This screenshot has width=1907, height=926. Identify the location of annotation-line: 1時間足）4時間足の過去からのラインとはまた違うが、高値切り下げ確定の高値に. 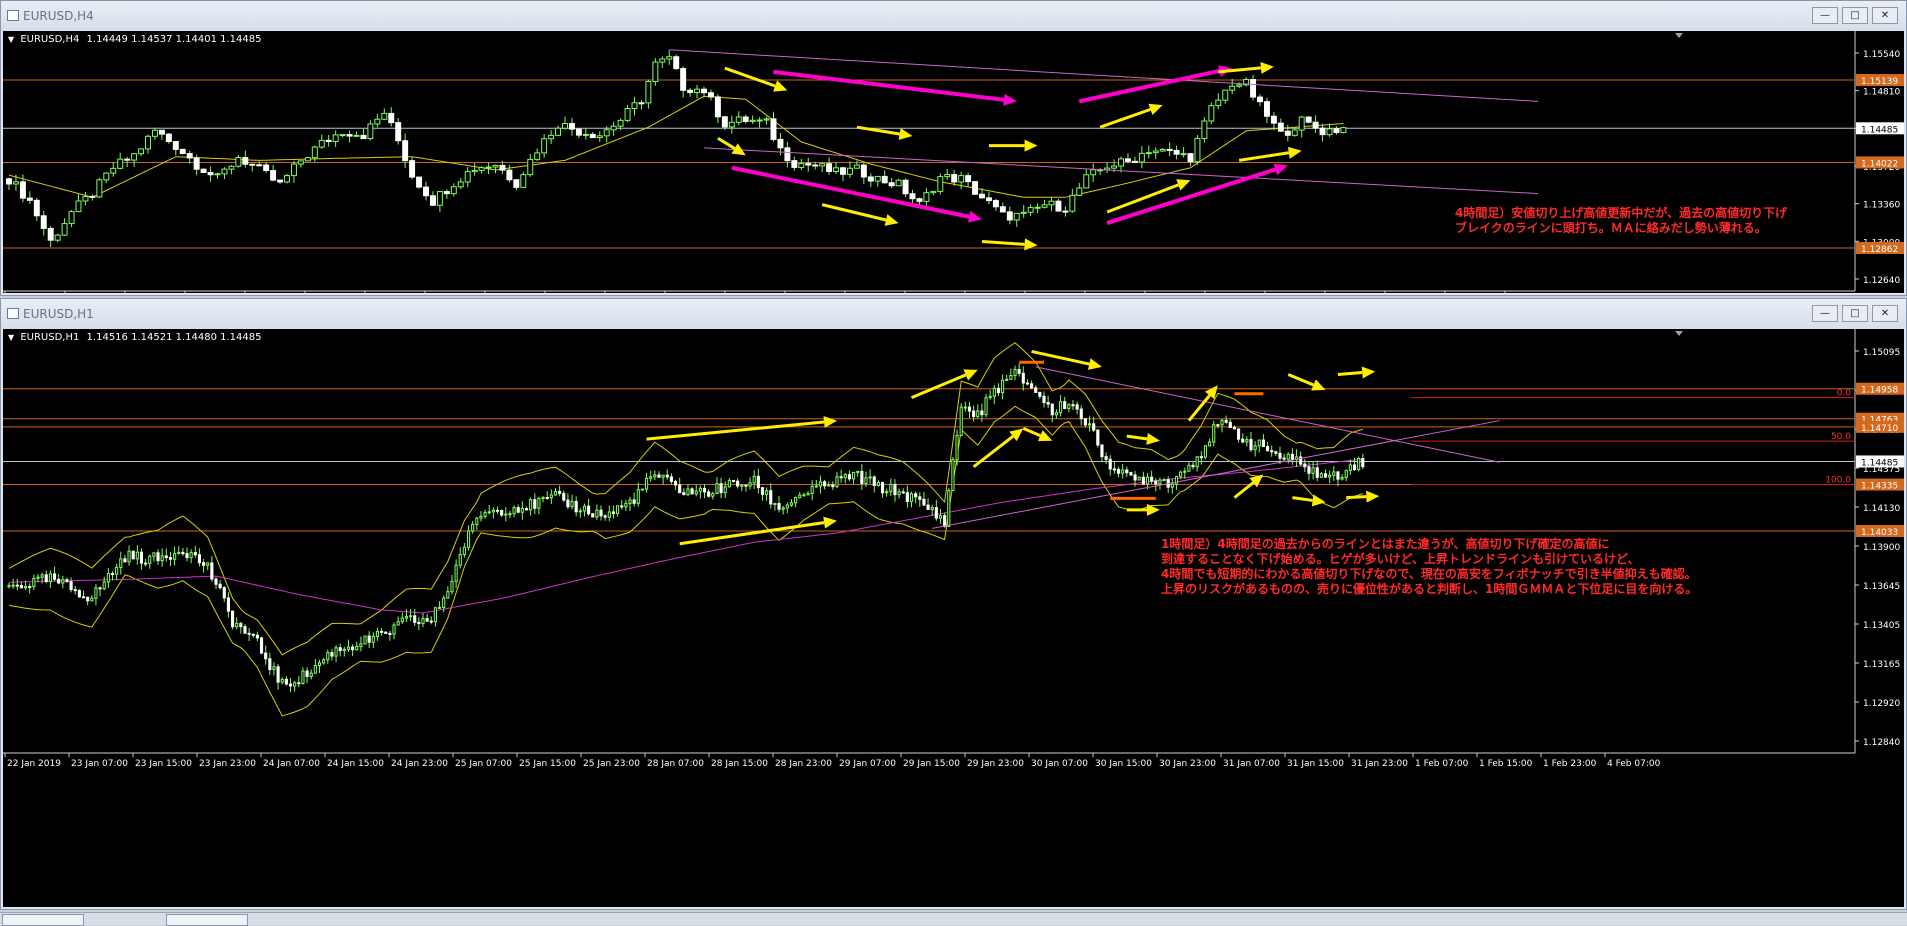
(1385, 544).